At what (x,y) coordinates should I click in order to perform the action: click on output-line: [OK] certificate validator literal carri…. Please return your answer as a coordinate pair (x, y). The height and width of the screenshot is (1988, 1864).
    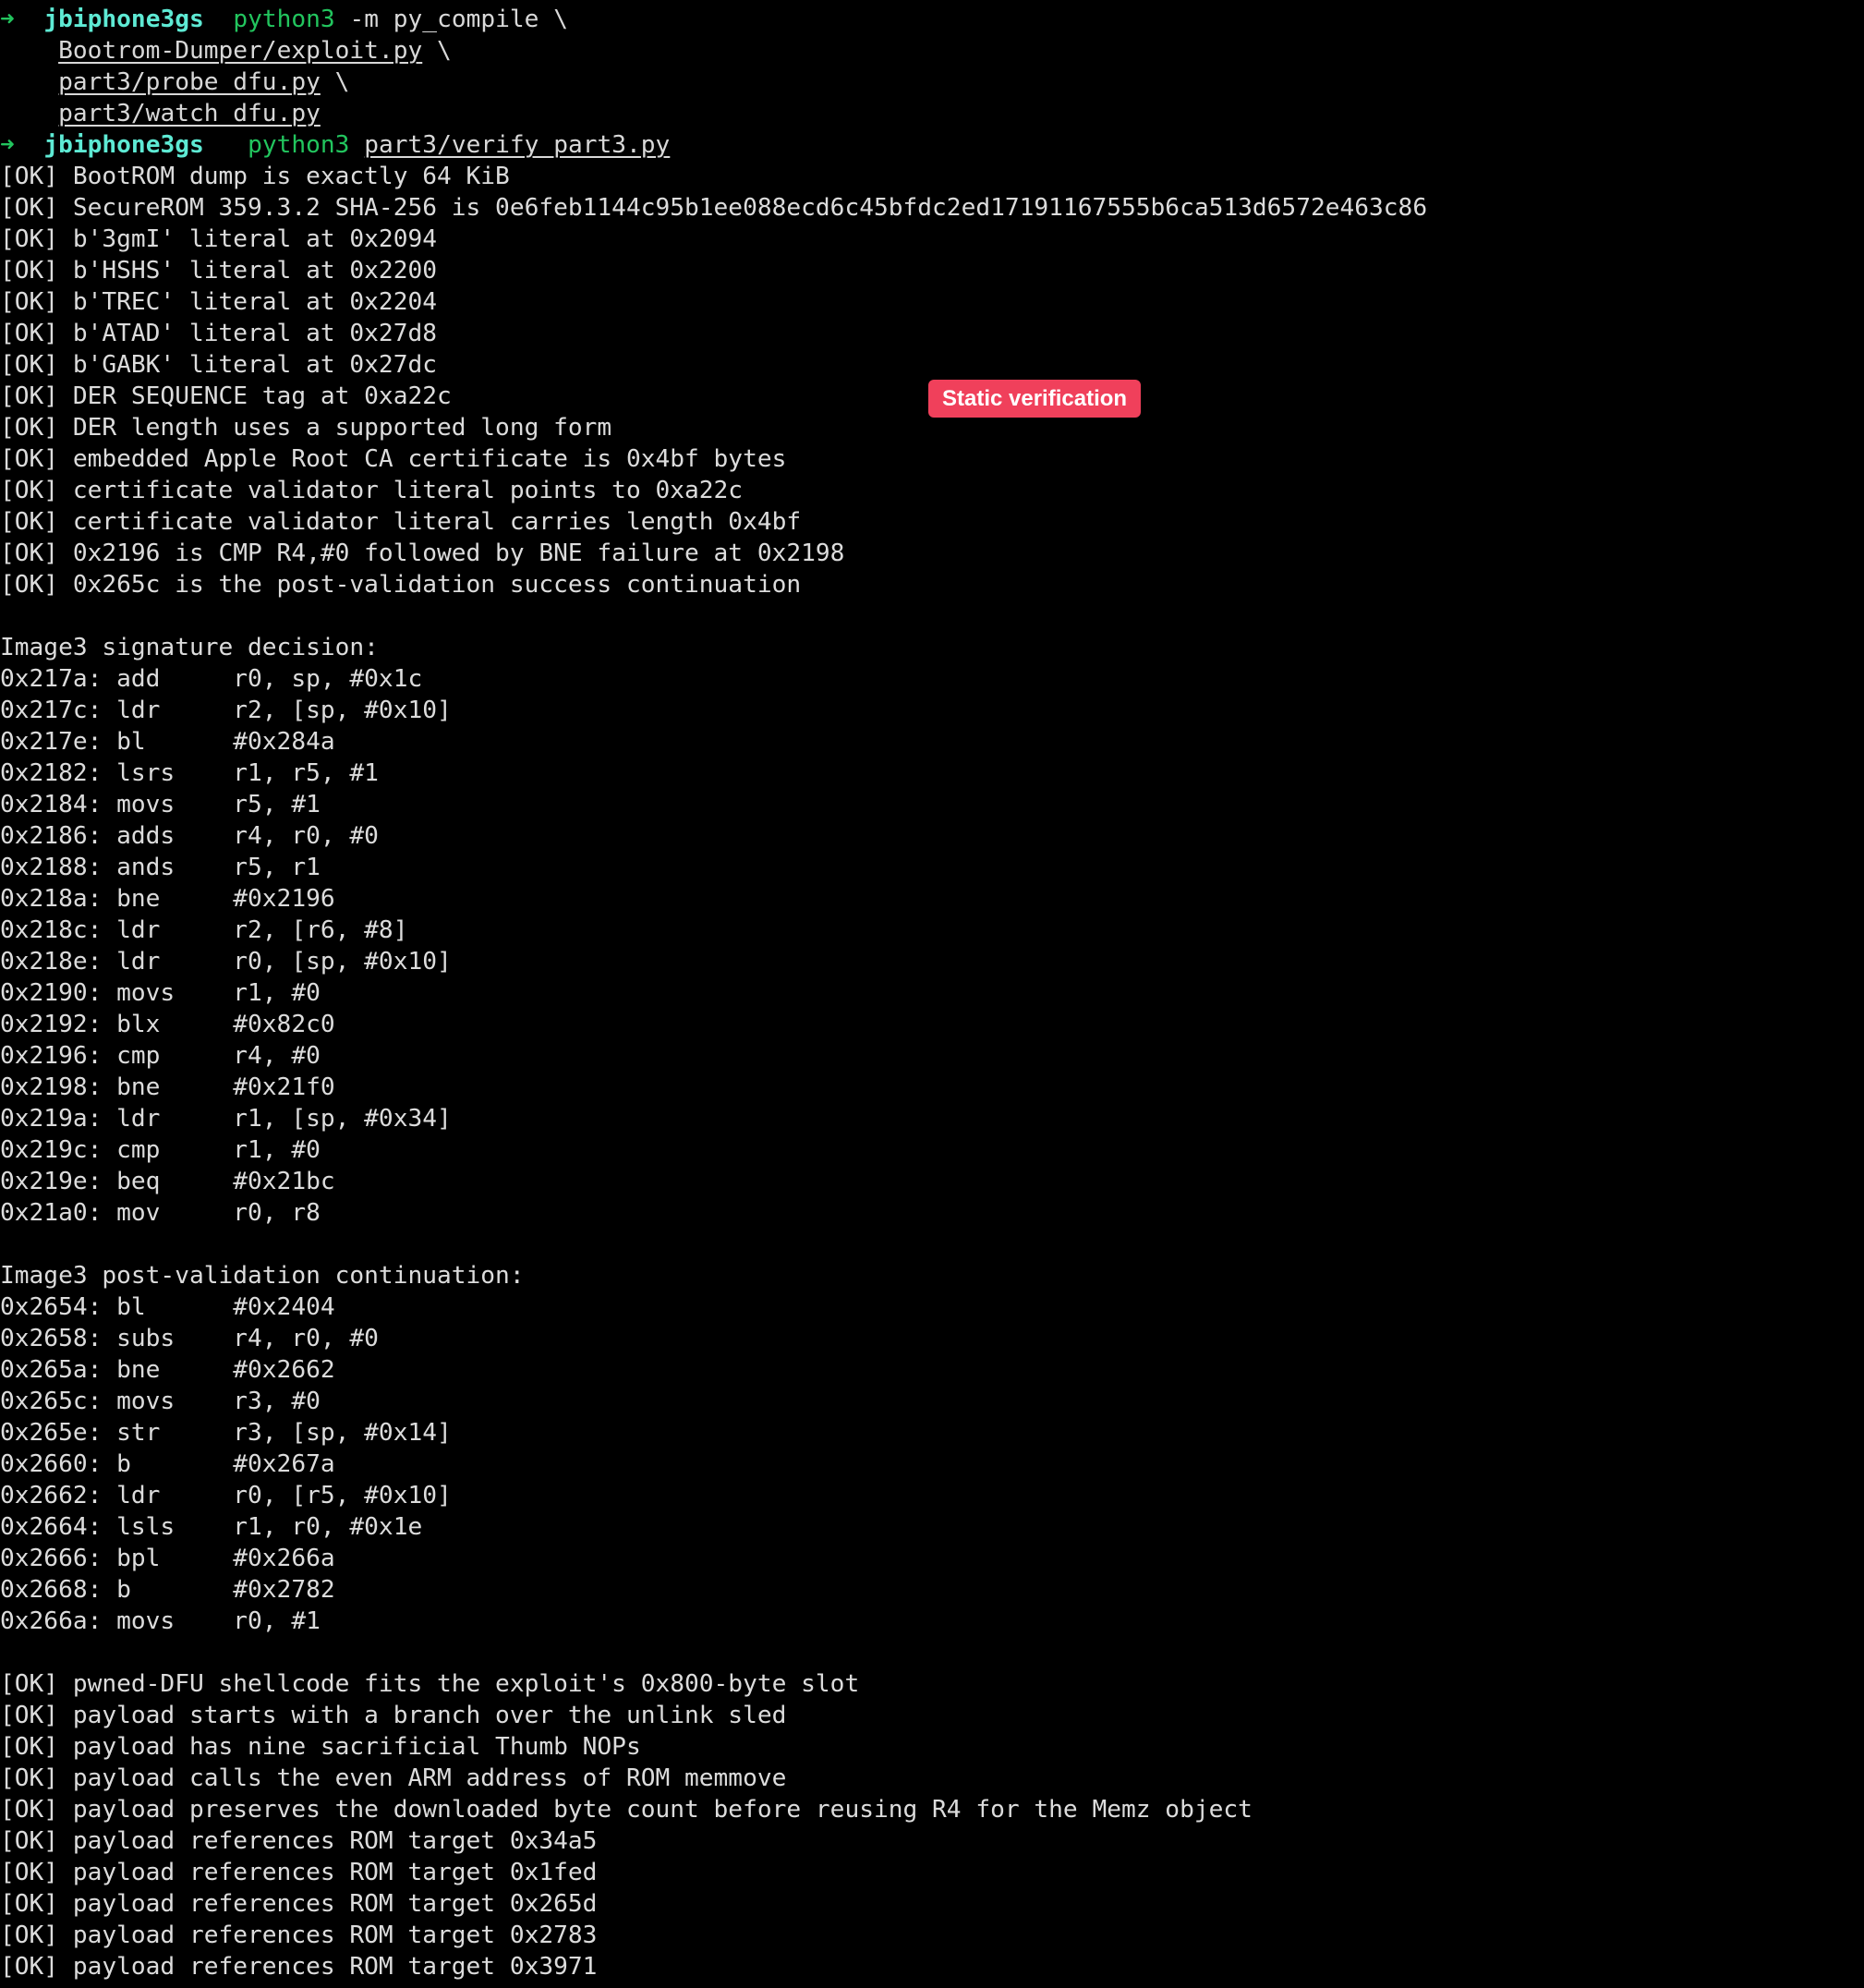
    Looking at the image, I should click on (401, 522).